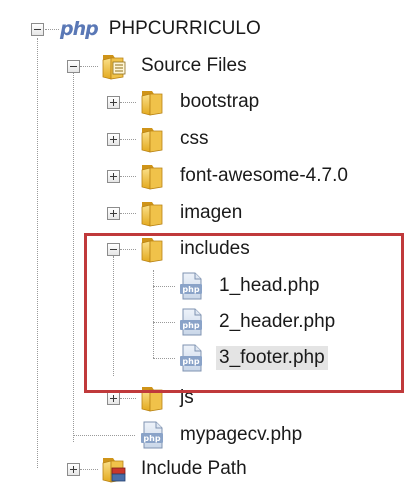 This screenshot has height=486, width=408. I want to click on folder-label-bootstrap: bootstrap, so click(220, 101).